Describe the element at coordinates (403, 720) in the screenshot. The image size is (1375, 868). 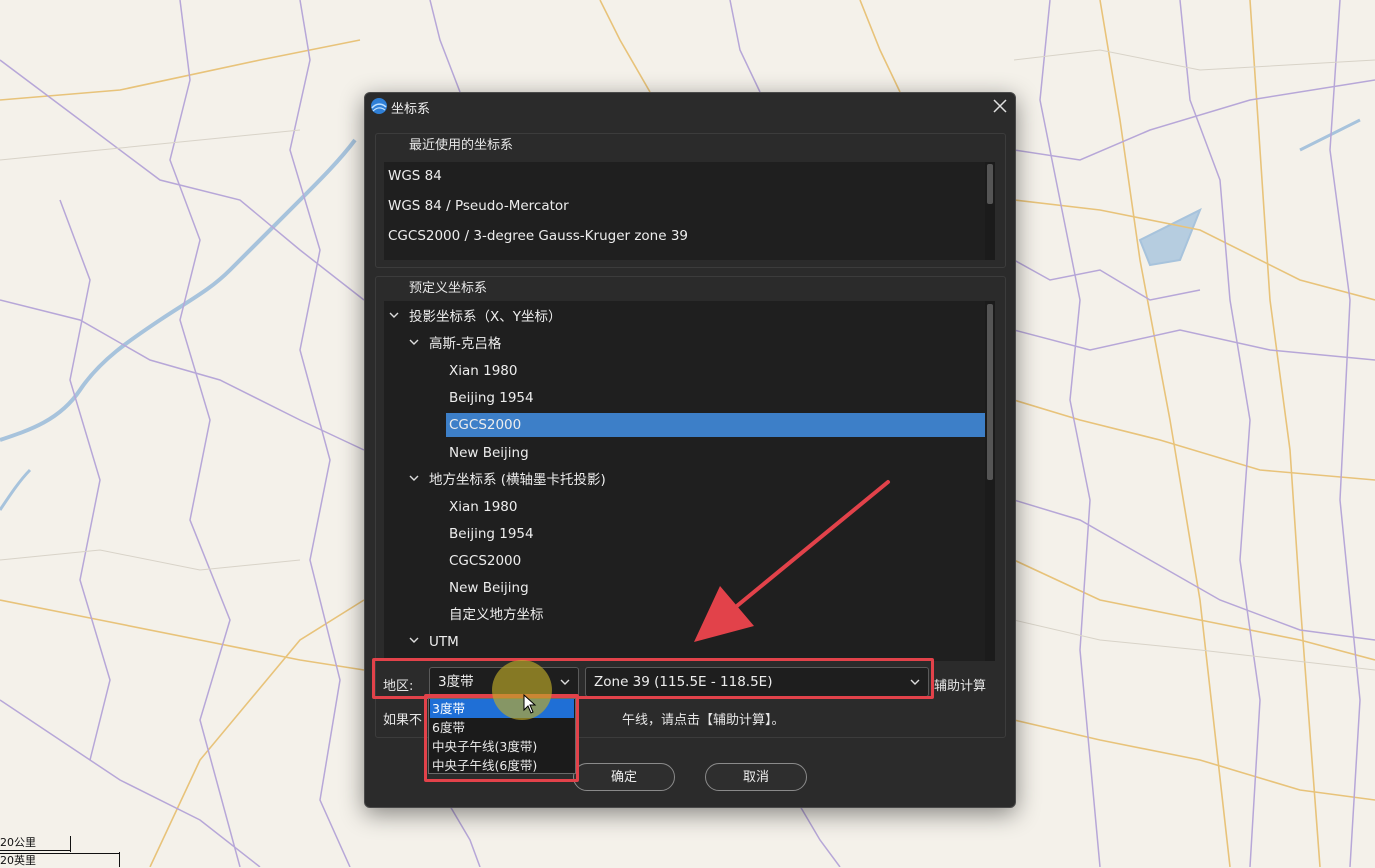
I see `hint-prefix: 如果不` at that location.